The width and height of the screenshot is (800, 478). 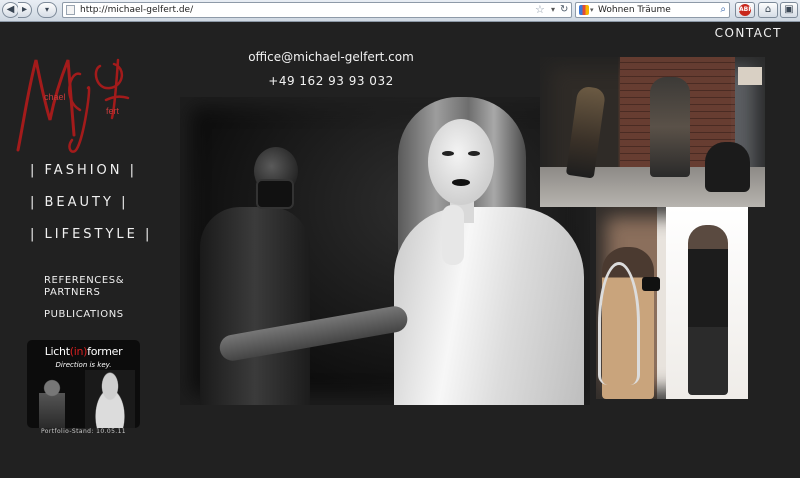 I want to click on photo-model-lips, so click(x=461, y=182).